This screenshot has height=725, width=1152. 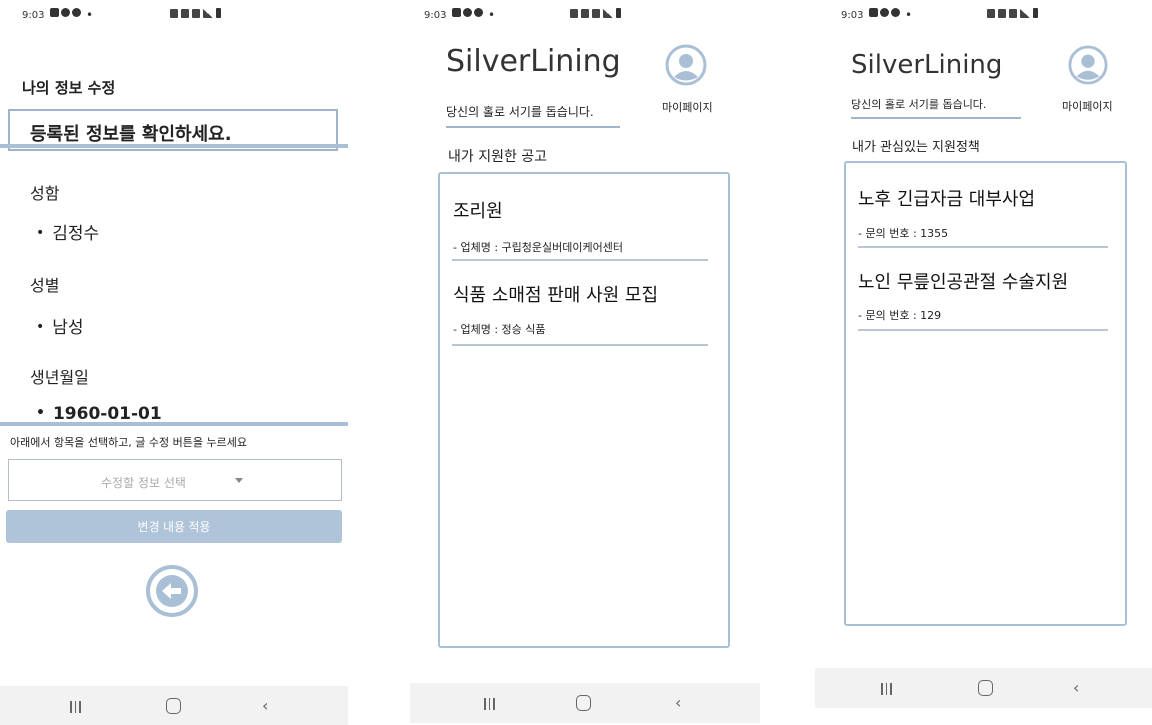 I want to click on select-placeholder: 수정할 정보 선택, so click(x=143, y=483).